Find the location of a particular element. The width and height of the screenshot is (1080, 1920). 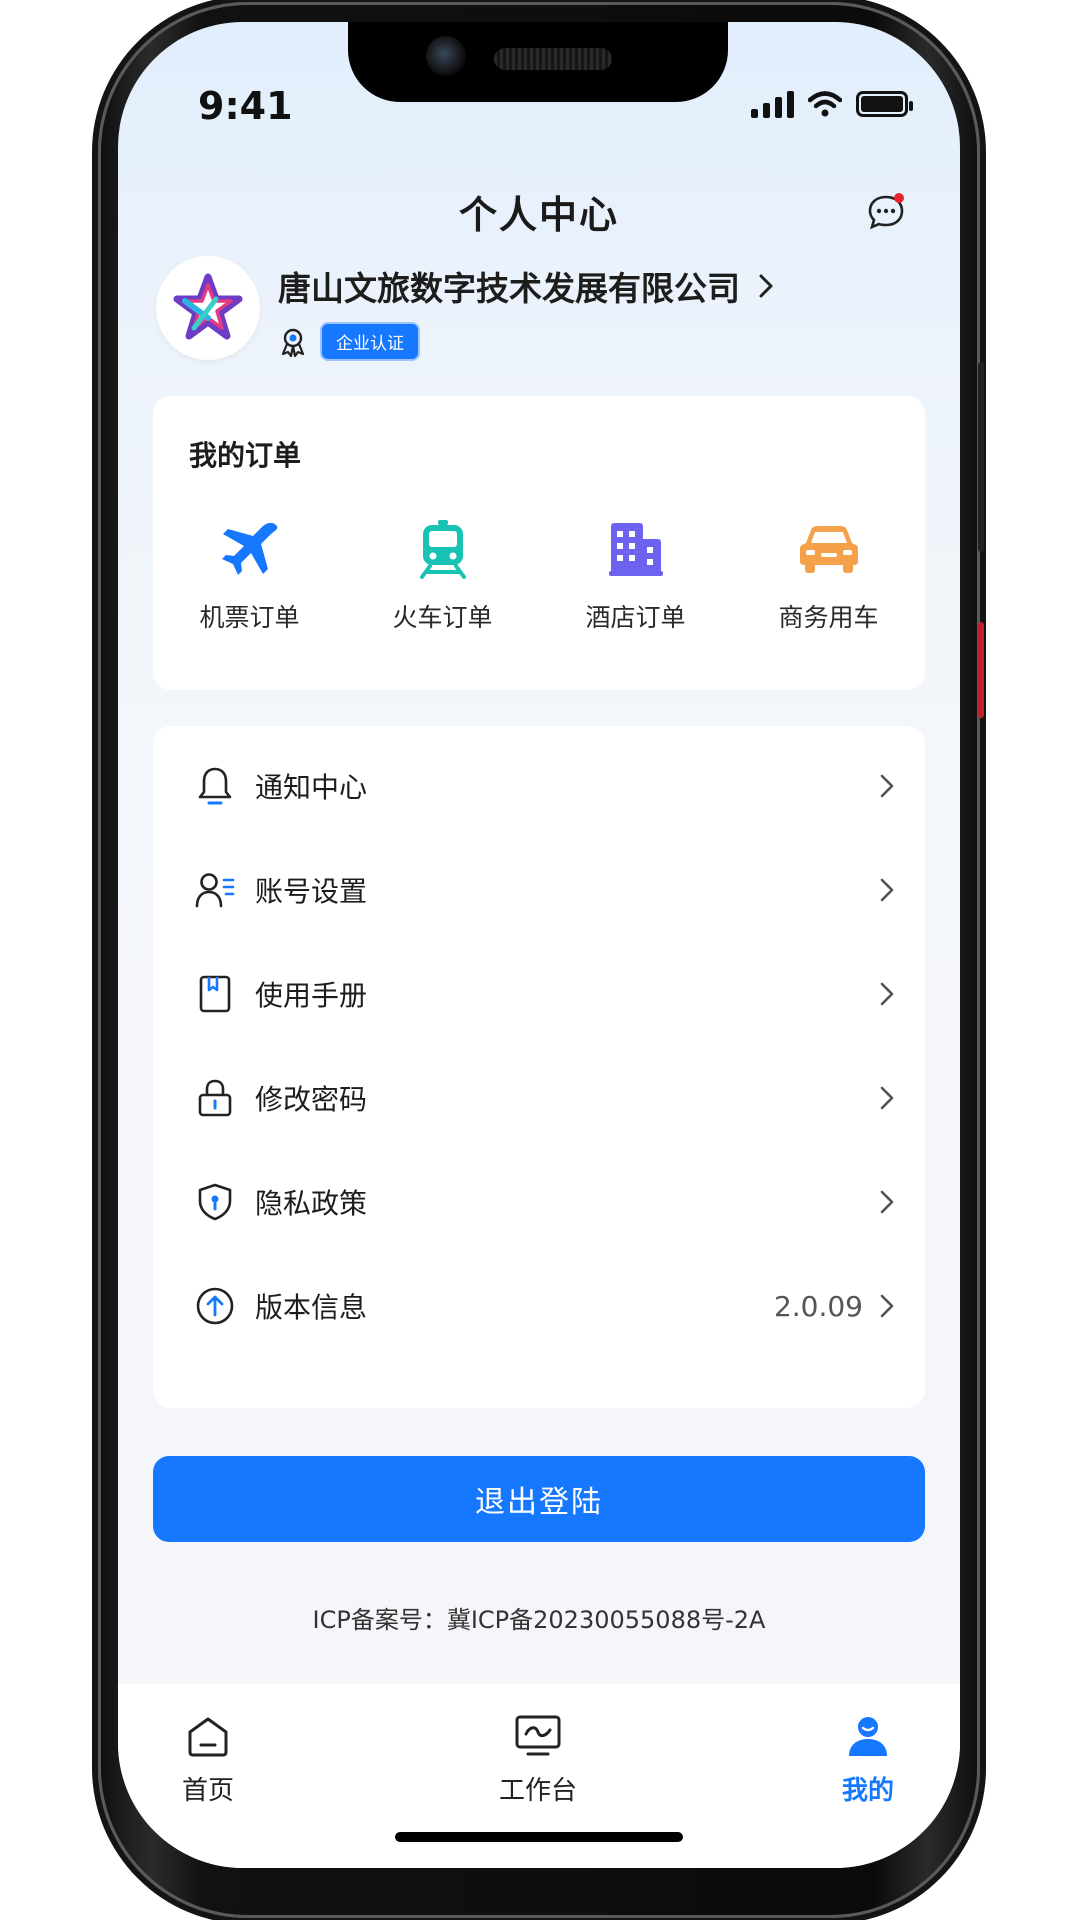

shield-icon is located at coordinates (215, 1202).